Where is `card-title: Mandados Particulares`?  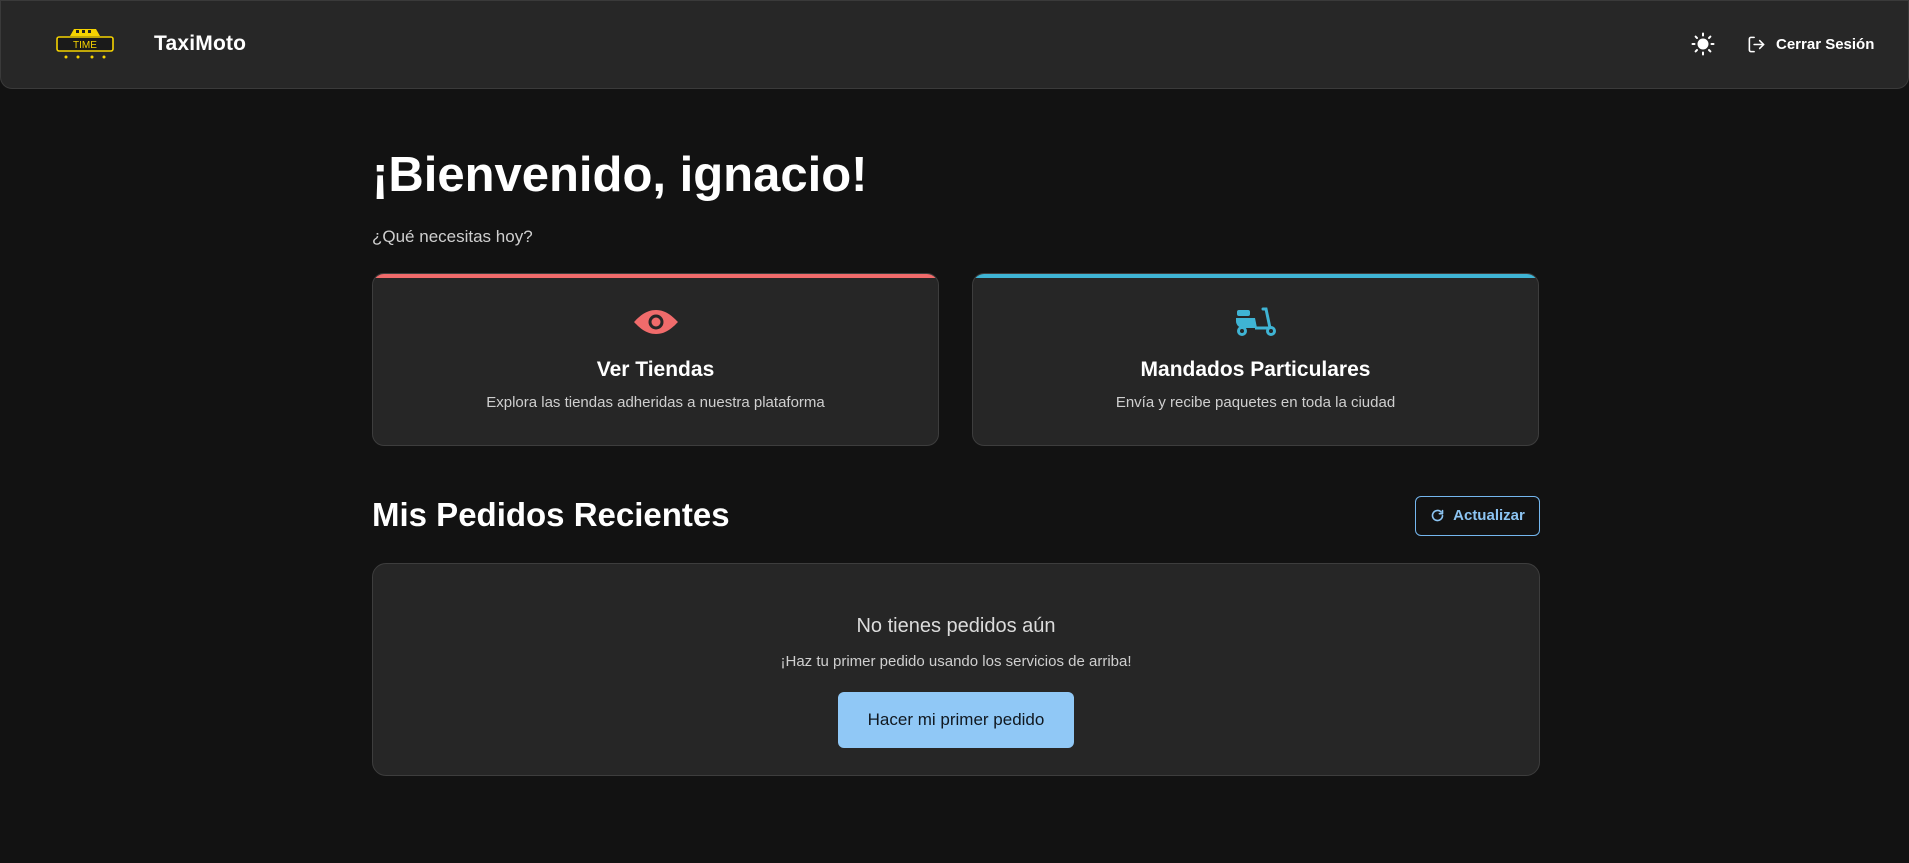 card-title: Mandados Particulares is located at coordinates (1255, 369).